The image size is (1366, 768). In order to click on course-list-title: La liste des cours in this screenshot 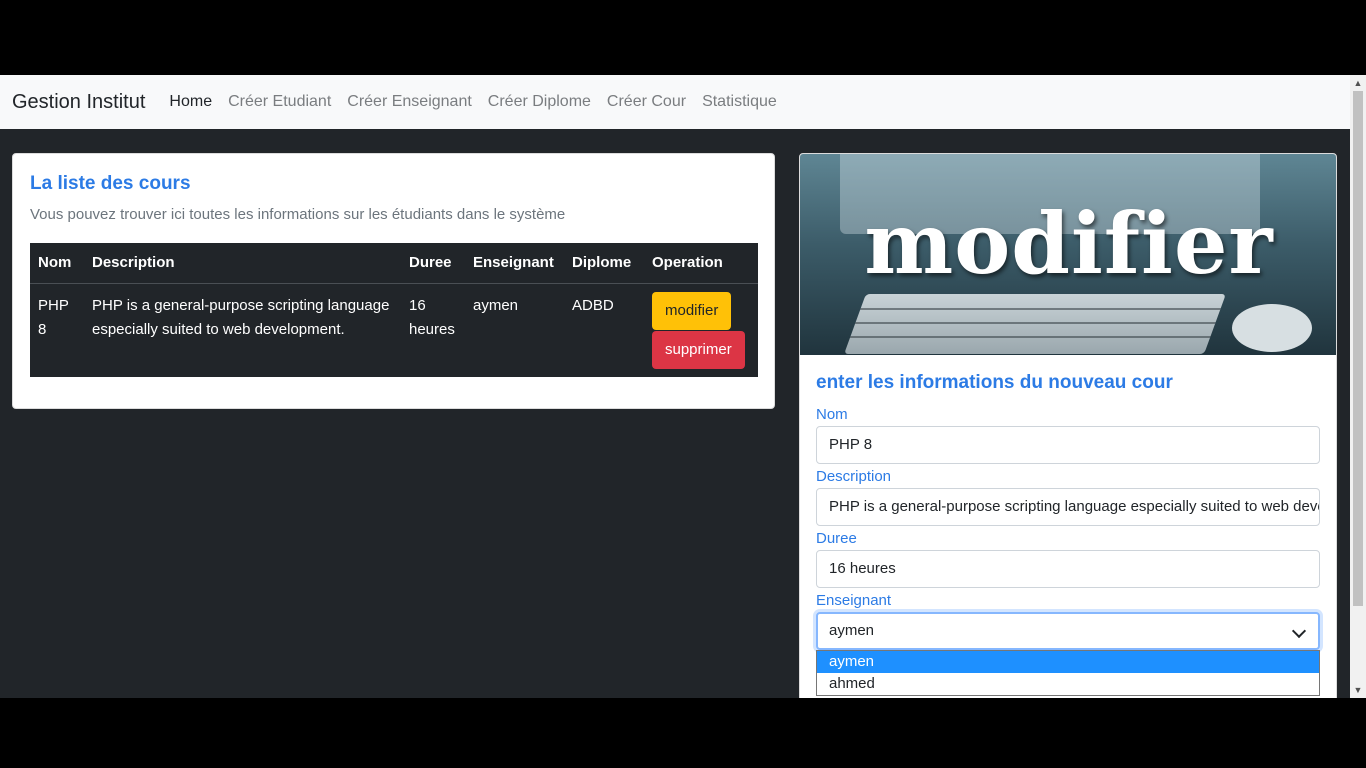, I will do `click(110, 183)`.